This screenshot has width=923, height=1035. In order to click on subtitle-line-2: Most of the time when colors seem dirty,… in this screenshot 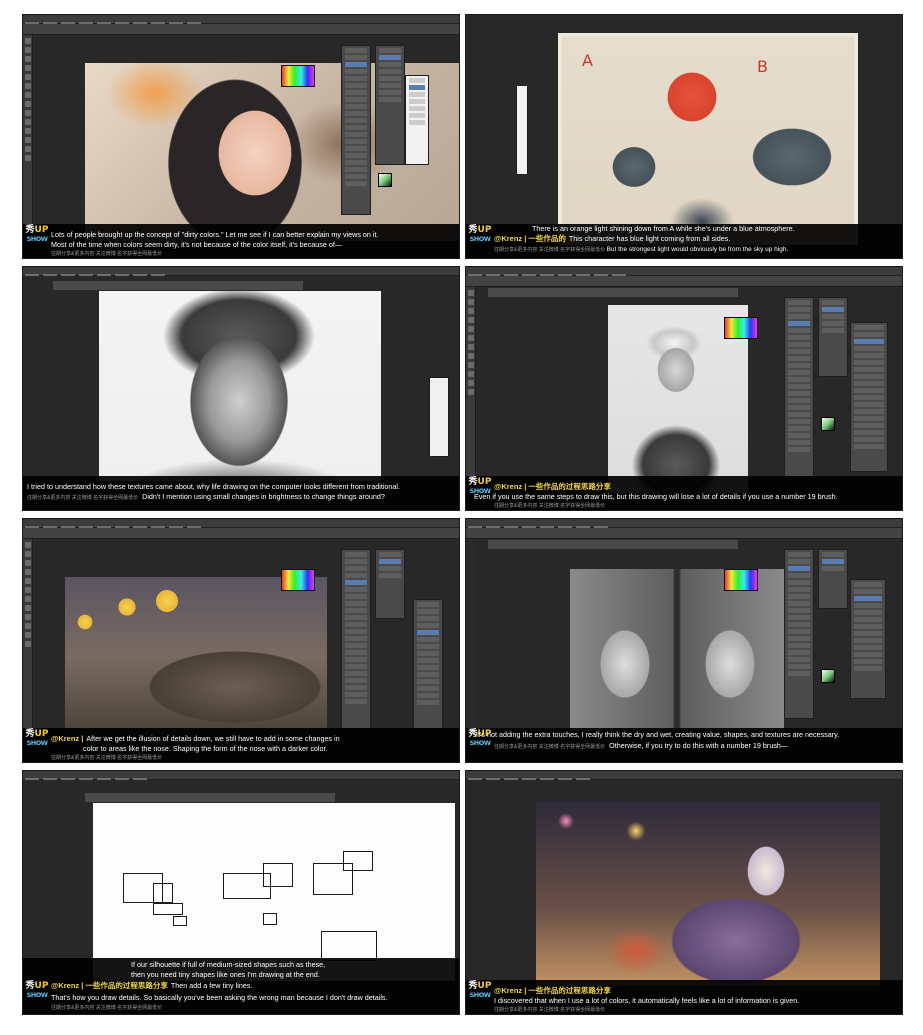, I will do `click(197, 244)`.